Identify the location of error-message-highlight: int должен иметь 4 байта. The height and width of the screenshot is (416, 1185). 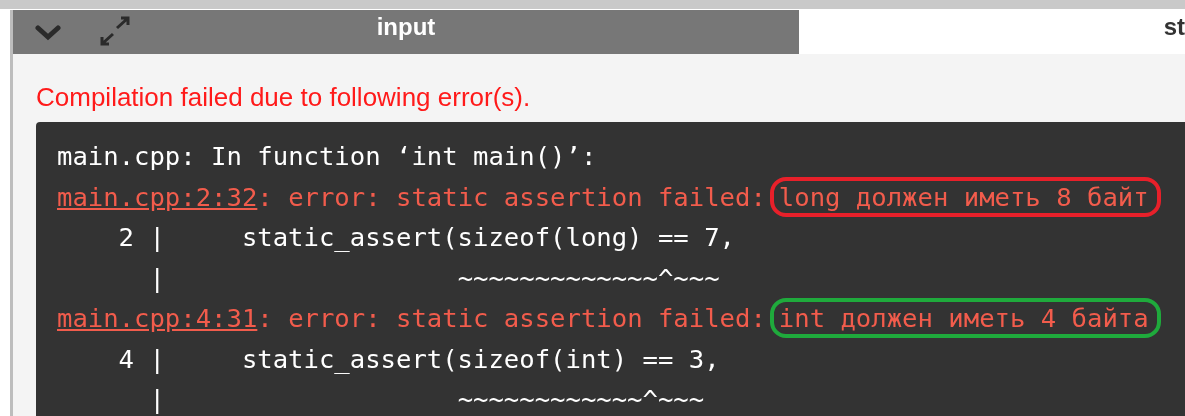
(965, 318).